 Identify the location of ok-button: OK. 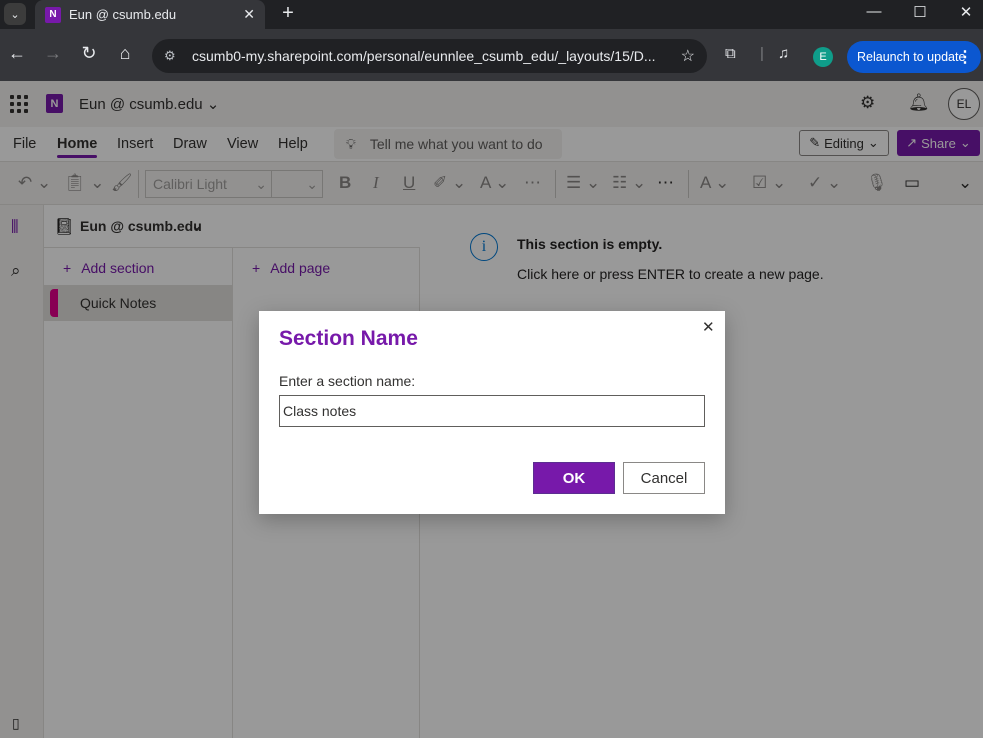
(574, 478).